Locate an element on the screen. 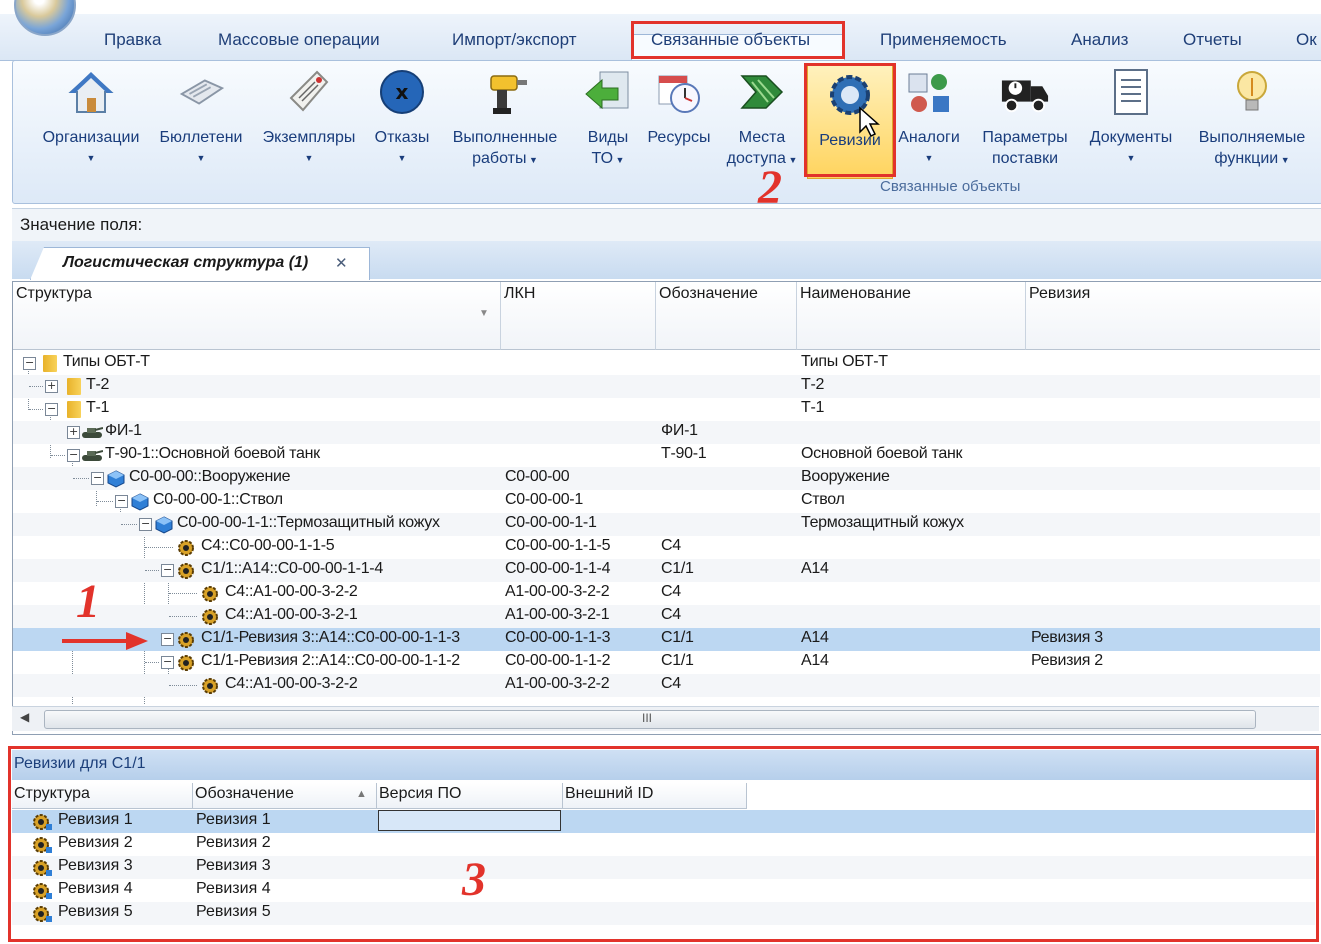 The image size is (1321, 944). column-header-revision: Ревизия is located at coordinates (1173, 316).